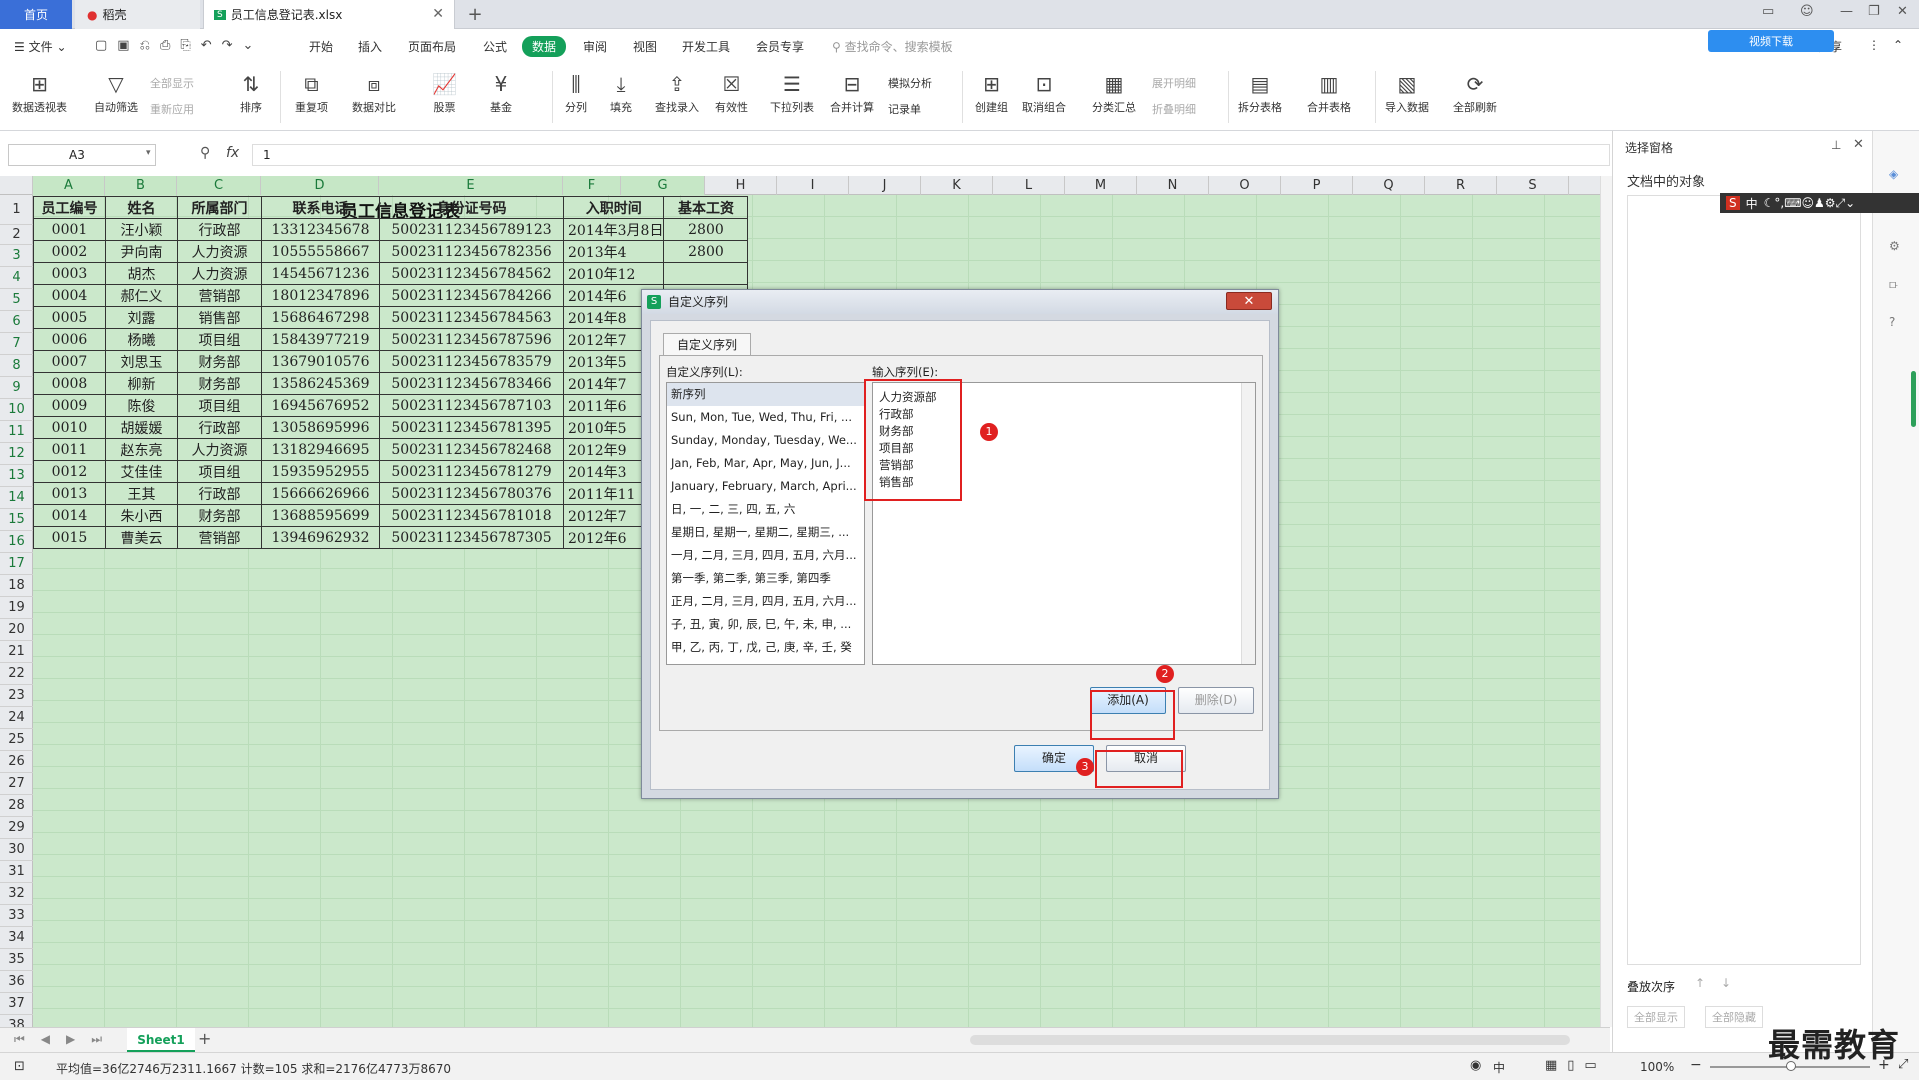 This screenshot has width=1919, height=1080. Describe the element at coordinates (765, 578) in the screenshot. I see `list-item: 第一季, 第二季, 第三季, 第四季` at that location.